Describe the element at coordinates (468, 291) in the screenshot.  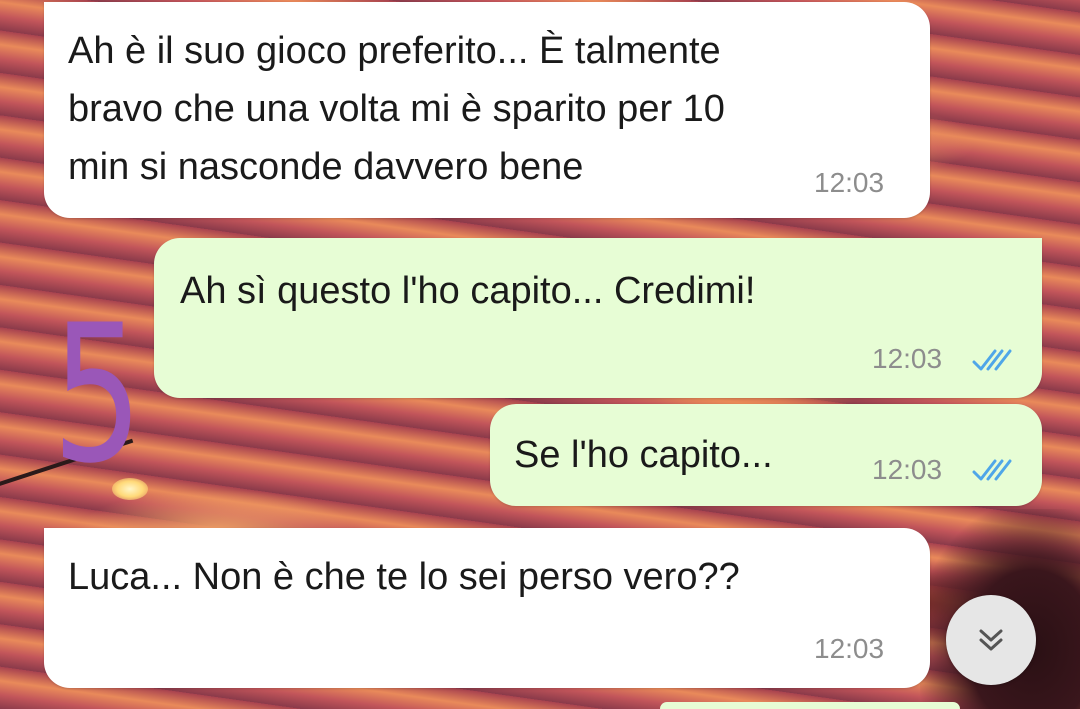
I see `message-text: Ah sì questo l'ho capito... Credimi!` at that location.